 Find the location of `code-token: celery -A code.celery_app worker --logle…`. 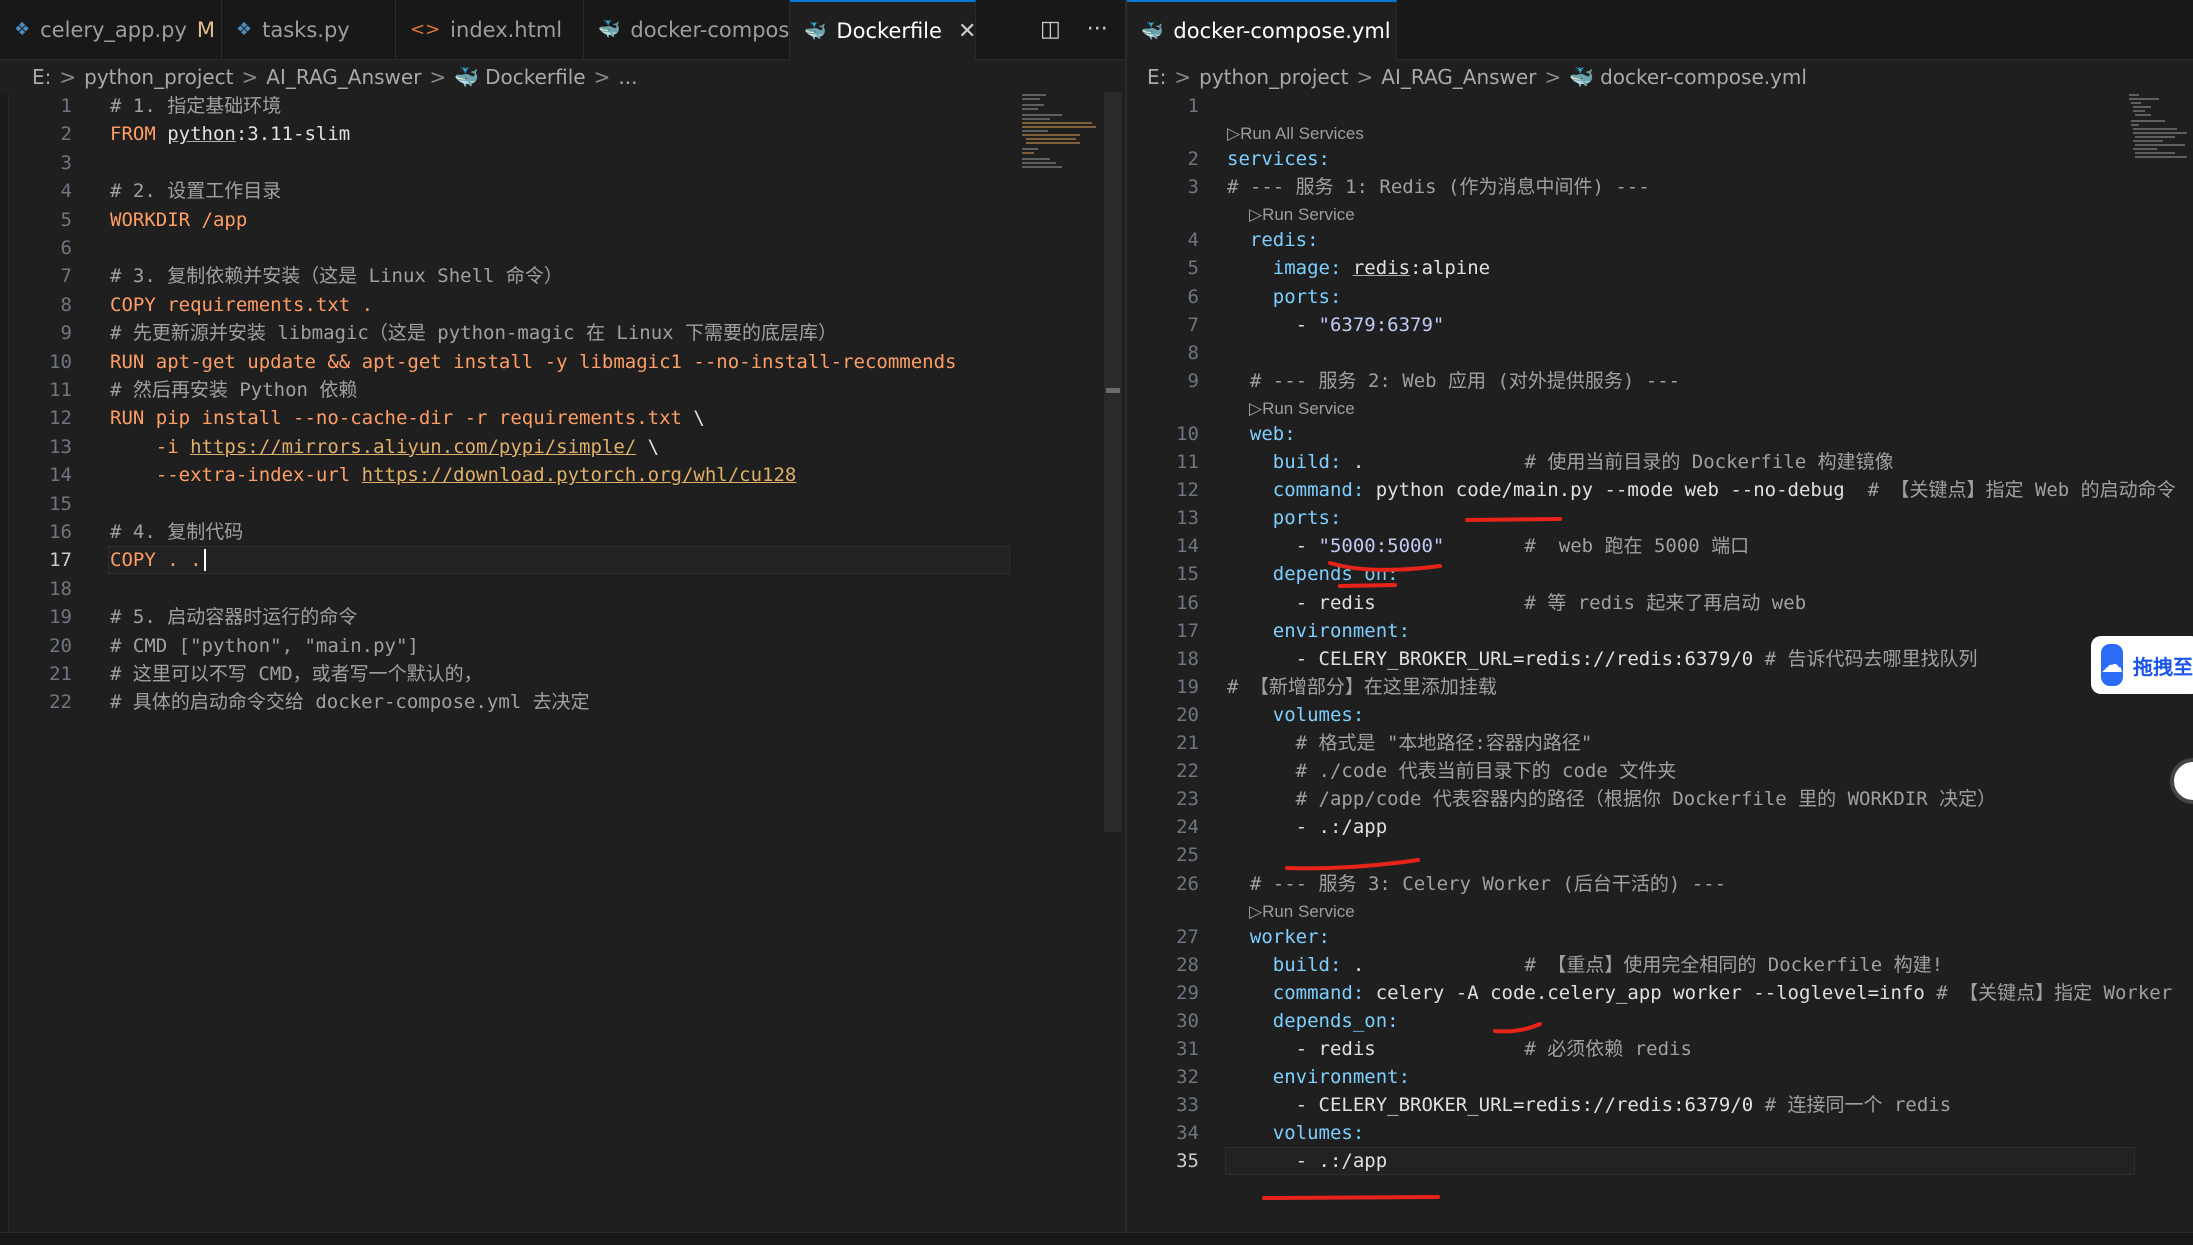

code-token: celery -A code.celery_app worker --logle… is located at coordinates (1656, 992).